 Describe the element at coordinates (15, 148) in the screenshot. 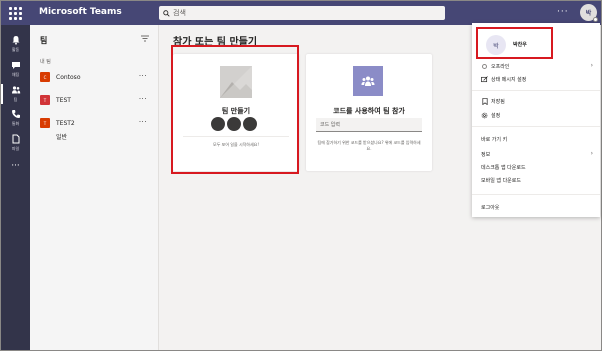

I see `appbar-label: 파일` at that location.